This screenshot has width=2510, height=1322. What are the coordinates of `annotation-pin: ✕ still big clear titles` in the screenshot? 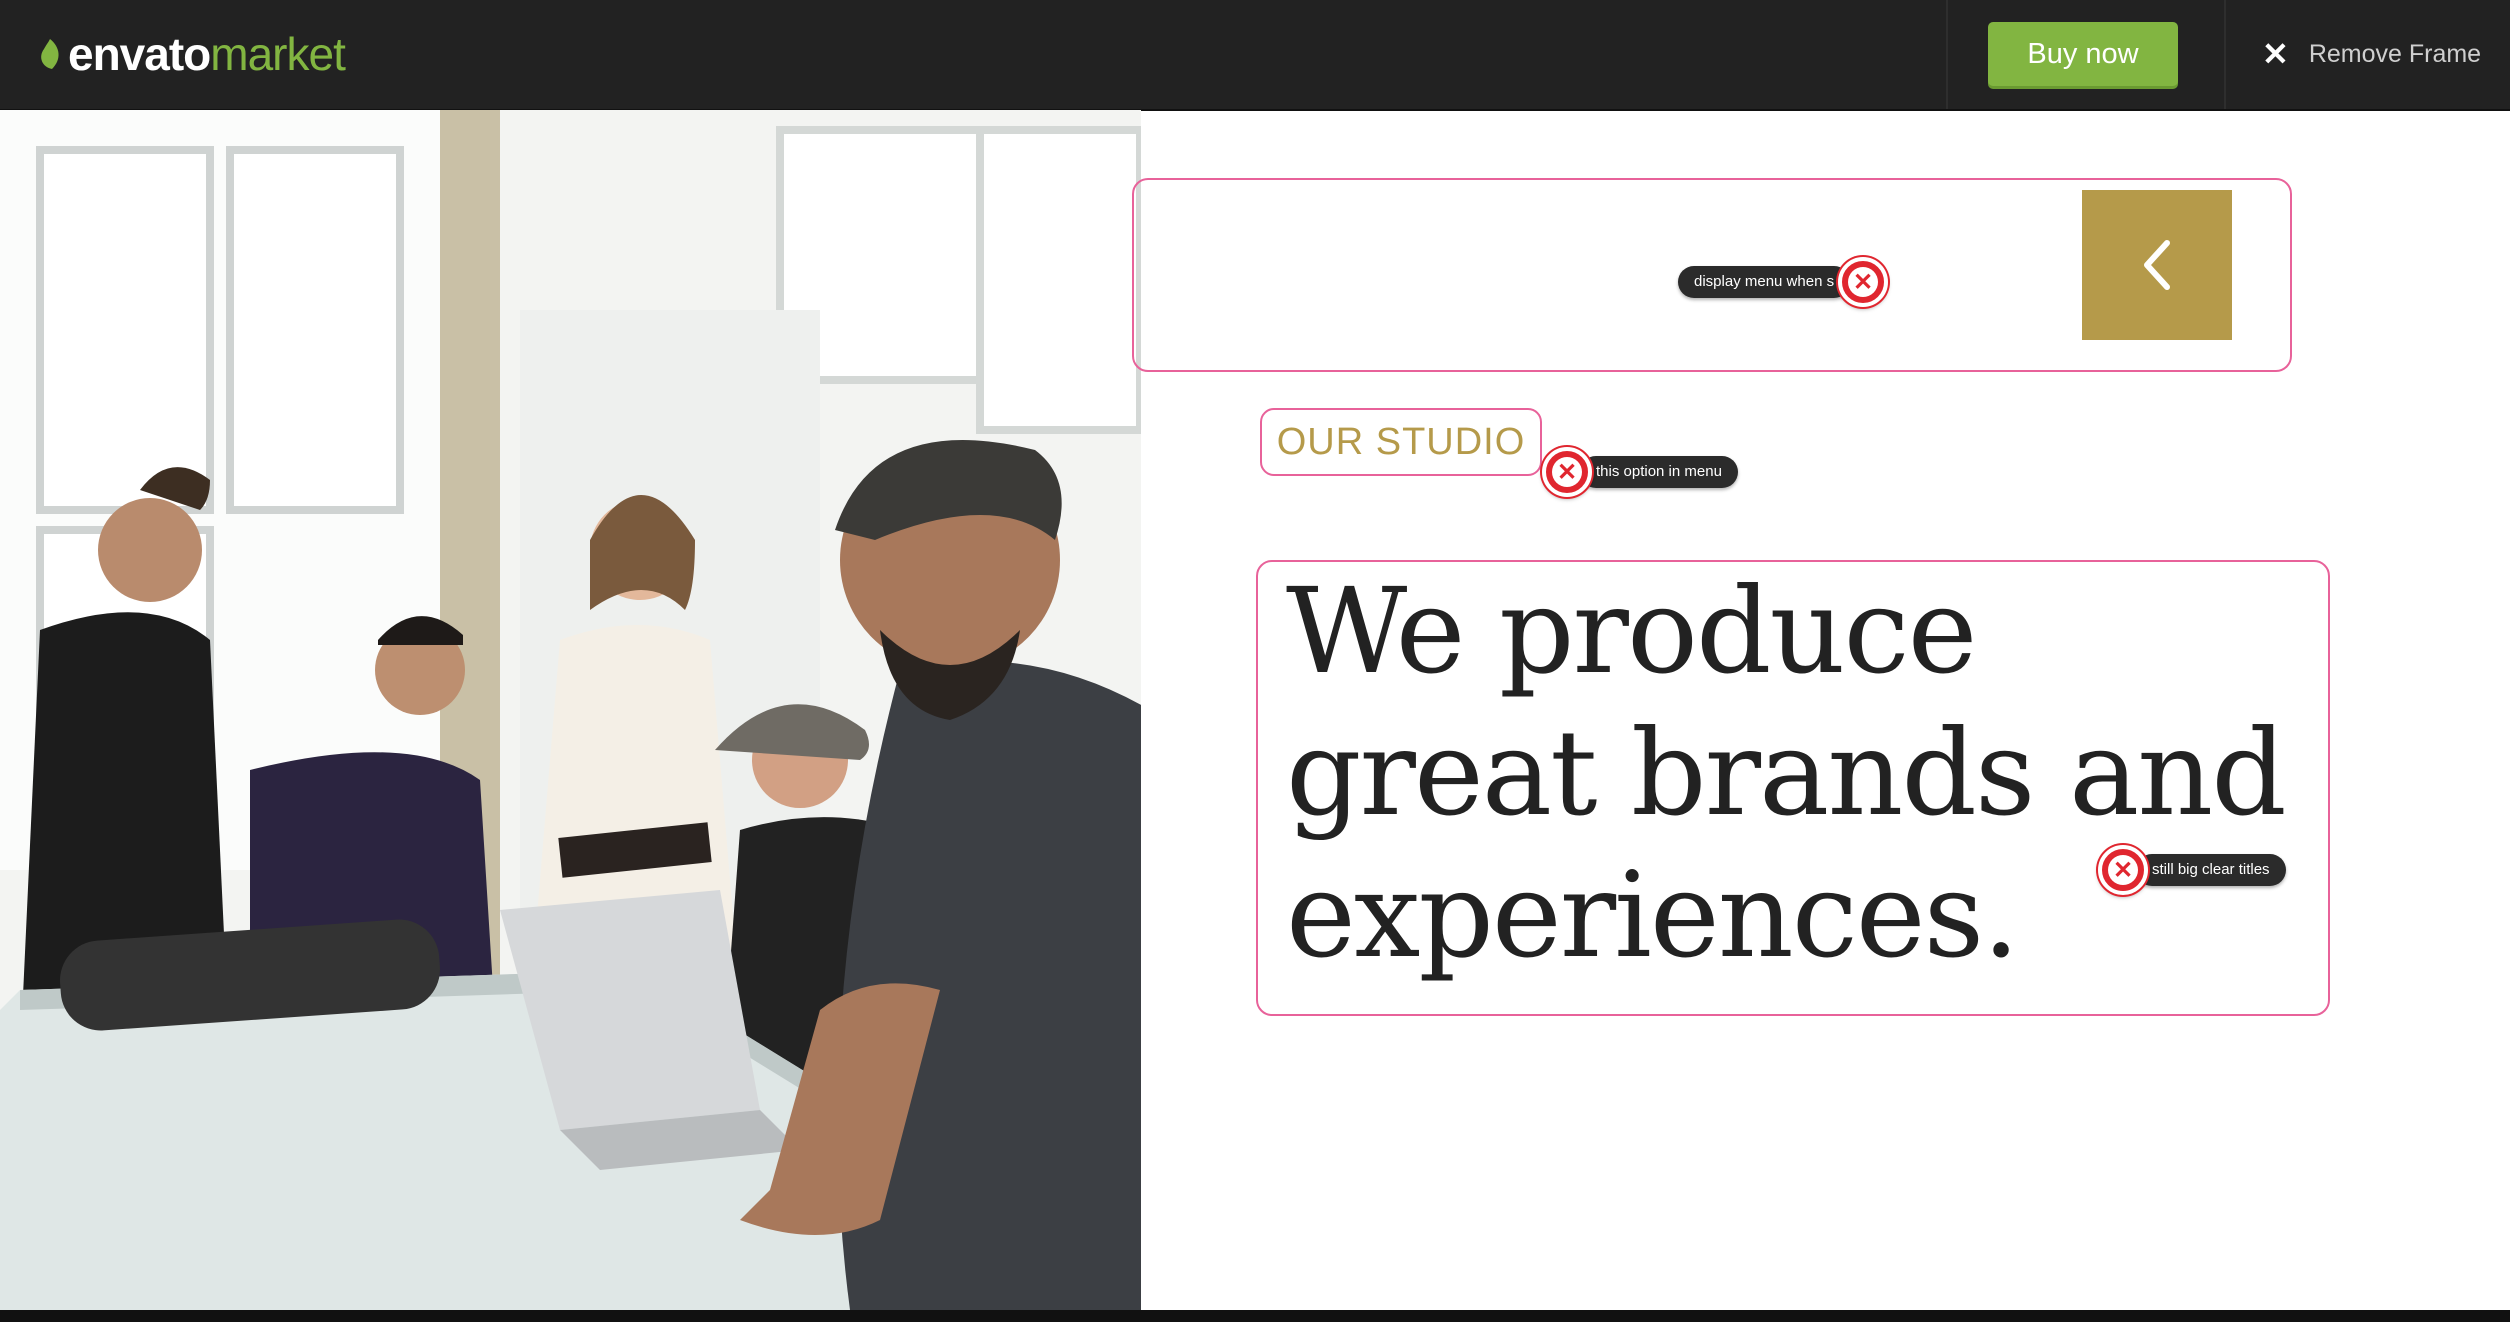 It's located at (2192, 870).